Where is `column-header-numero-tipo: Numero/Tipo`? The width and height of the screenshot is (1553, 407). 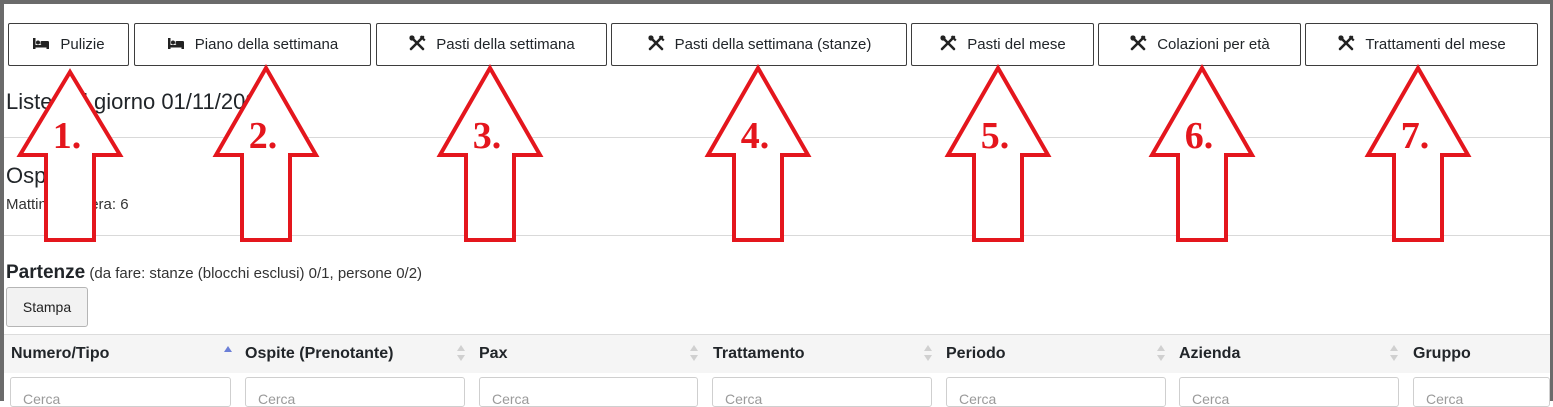
column-header-numero-tipo: Numero/Tipo is located at coordinates (60, 354).